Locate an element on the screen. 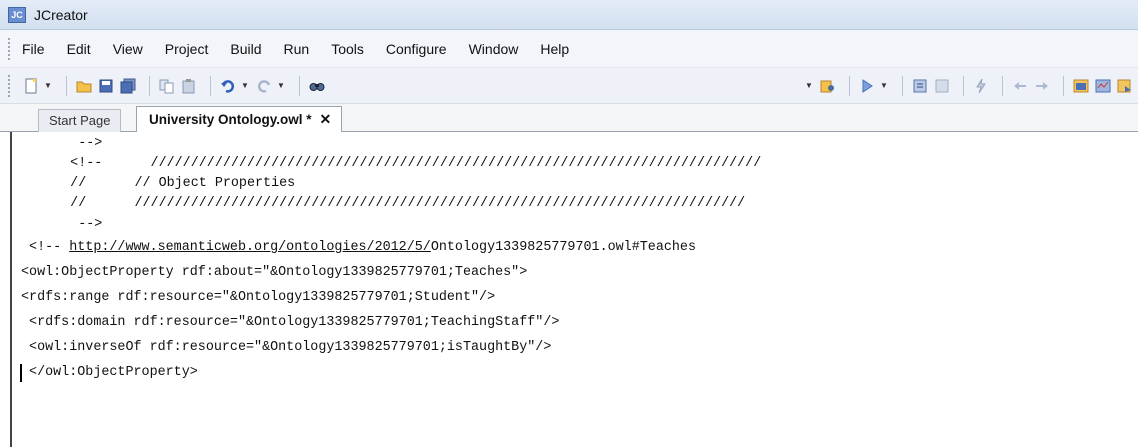 This screenshot has height=447, width=1138. find-icon is located at coordinates (317, 86).